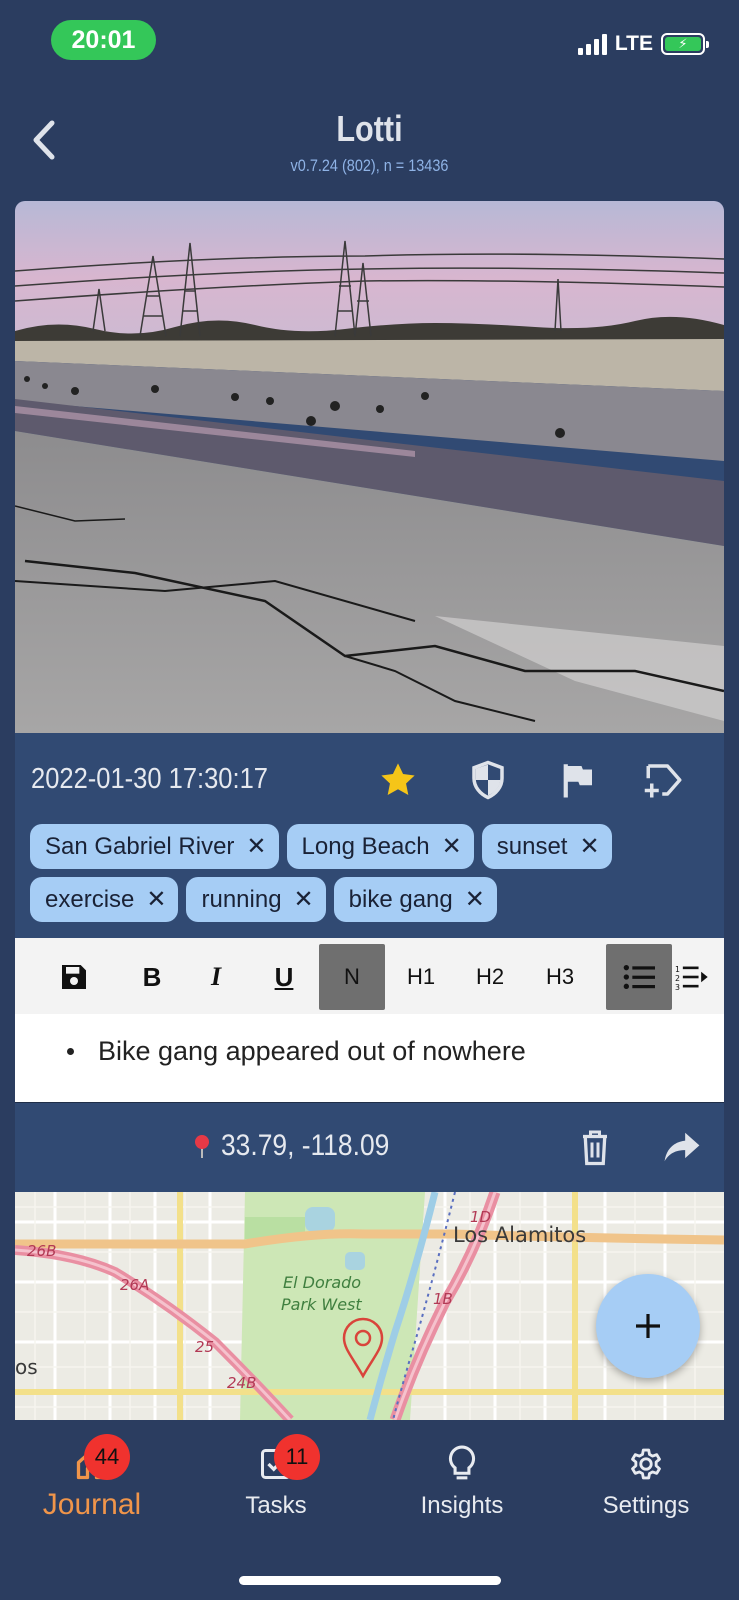  Describe the element at coordinates (297, 1457) in the screenshot. I see `tasks-count-badge: 11` at that location.